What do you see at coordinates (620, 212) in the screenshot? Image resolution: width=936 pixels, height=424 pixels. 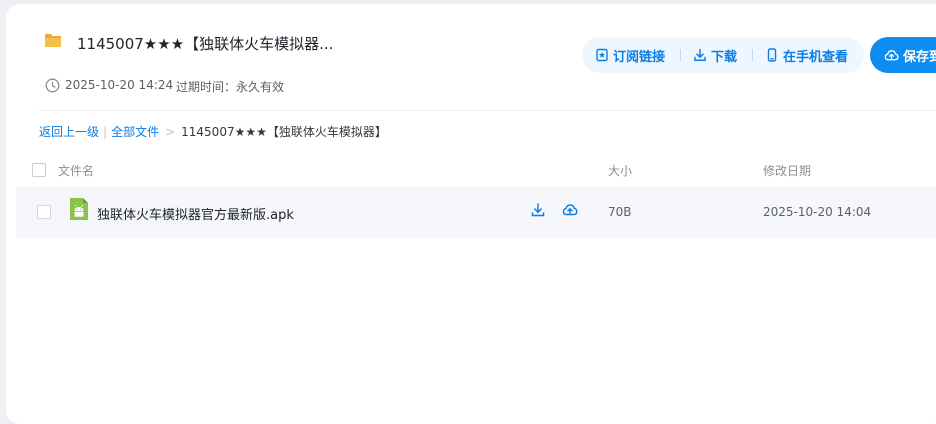 I see `file-size: 70B` at bounding box center [620, 212].